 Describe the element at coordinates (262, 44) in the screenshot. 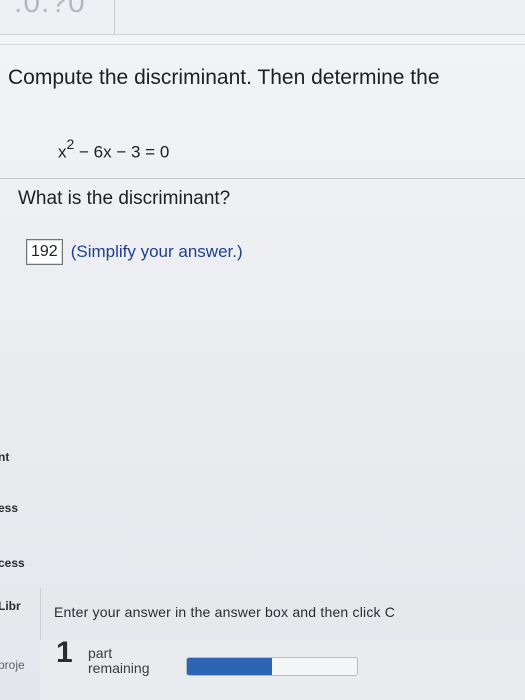

I see `top-divider` at that location.